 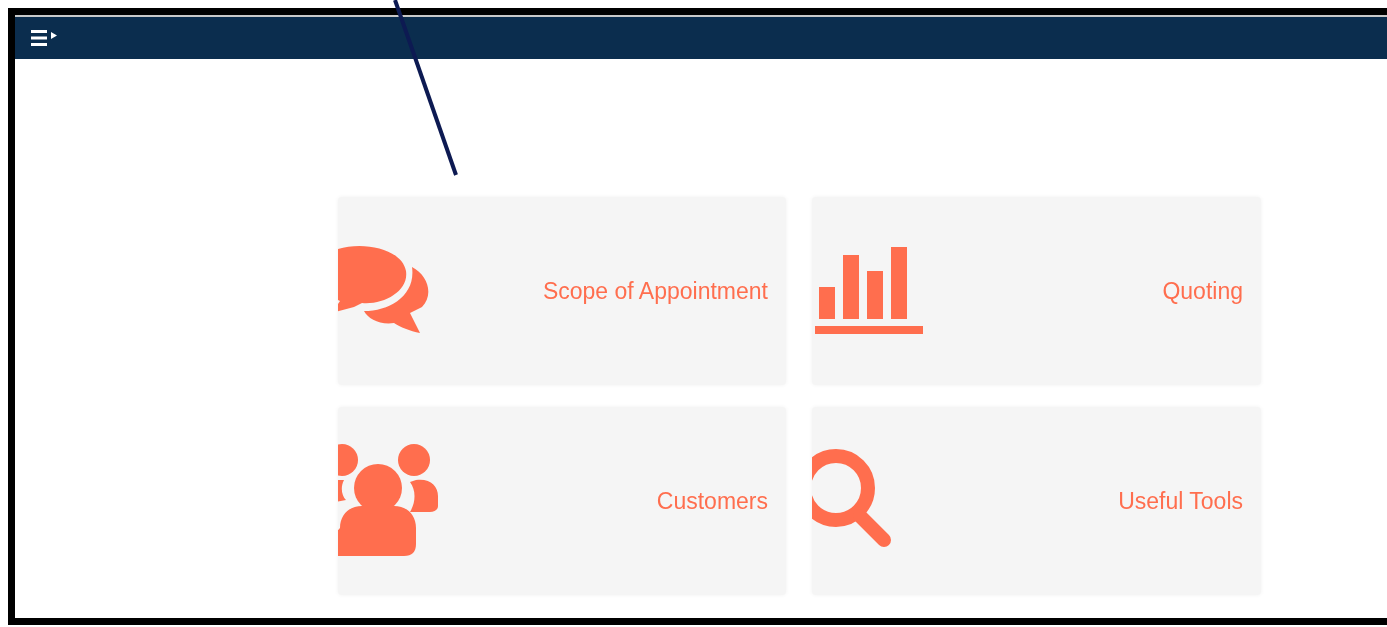 What do you see at coordinates (712, 501) in the screenshot?
I see `tile-label: Customers` at bounding box center [712, 501].